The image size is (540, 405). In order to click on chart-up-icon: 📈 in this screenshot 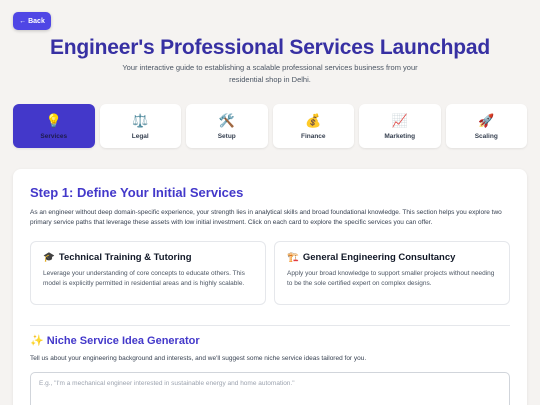, I will do `click(399, 120)`.